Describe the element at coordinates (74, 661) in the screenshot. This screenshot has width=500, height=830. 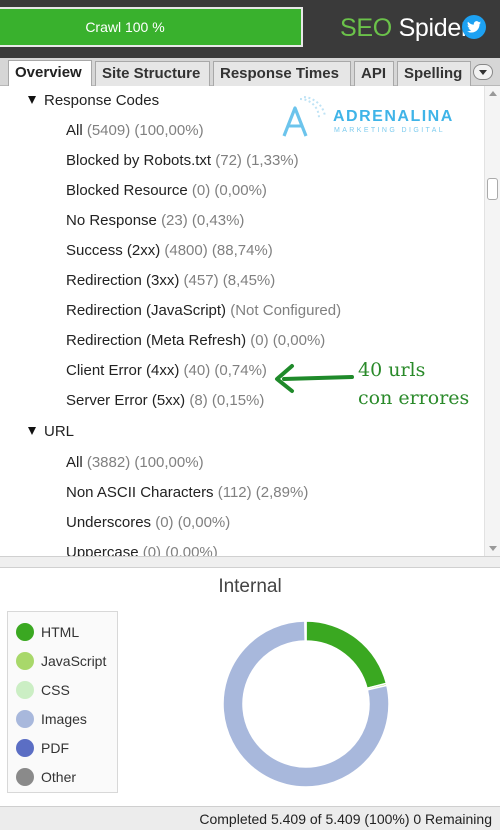
I see `legend-label: JavaScript` at that location.